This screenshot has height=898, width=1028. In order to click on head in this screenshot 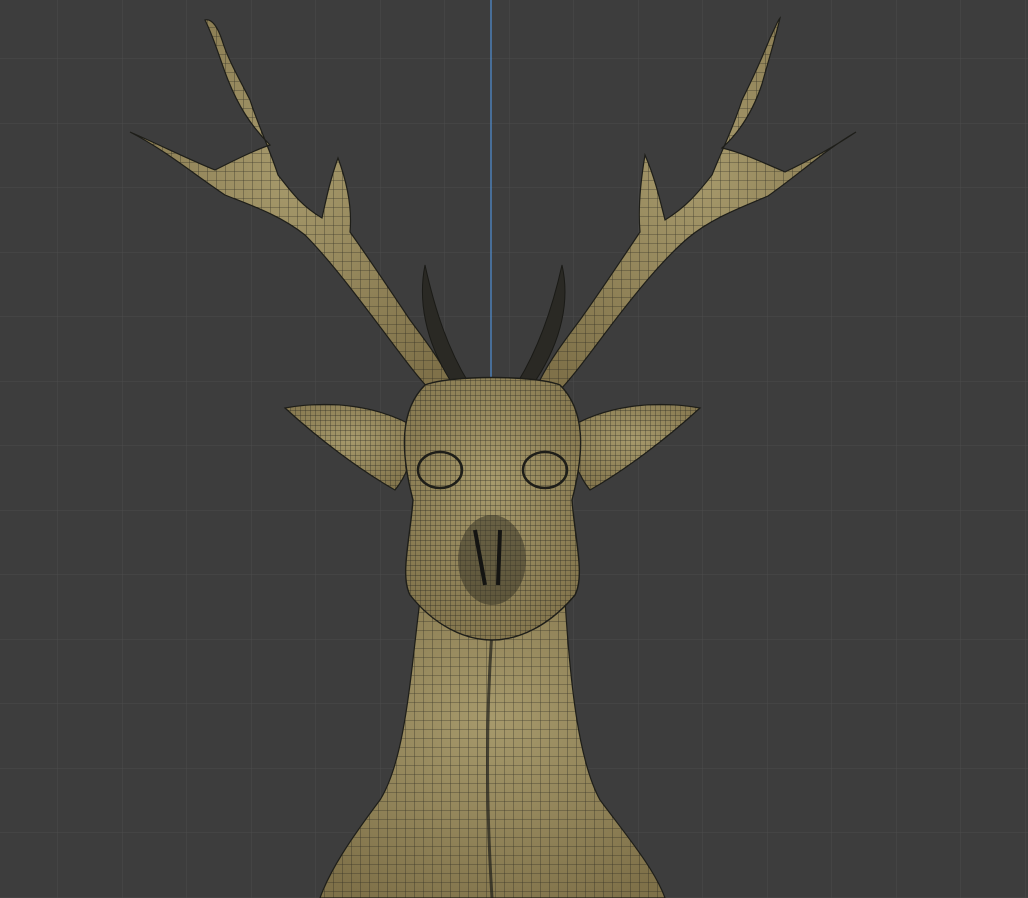, I will do `click(492, 508)`.